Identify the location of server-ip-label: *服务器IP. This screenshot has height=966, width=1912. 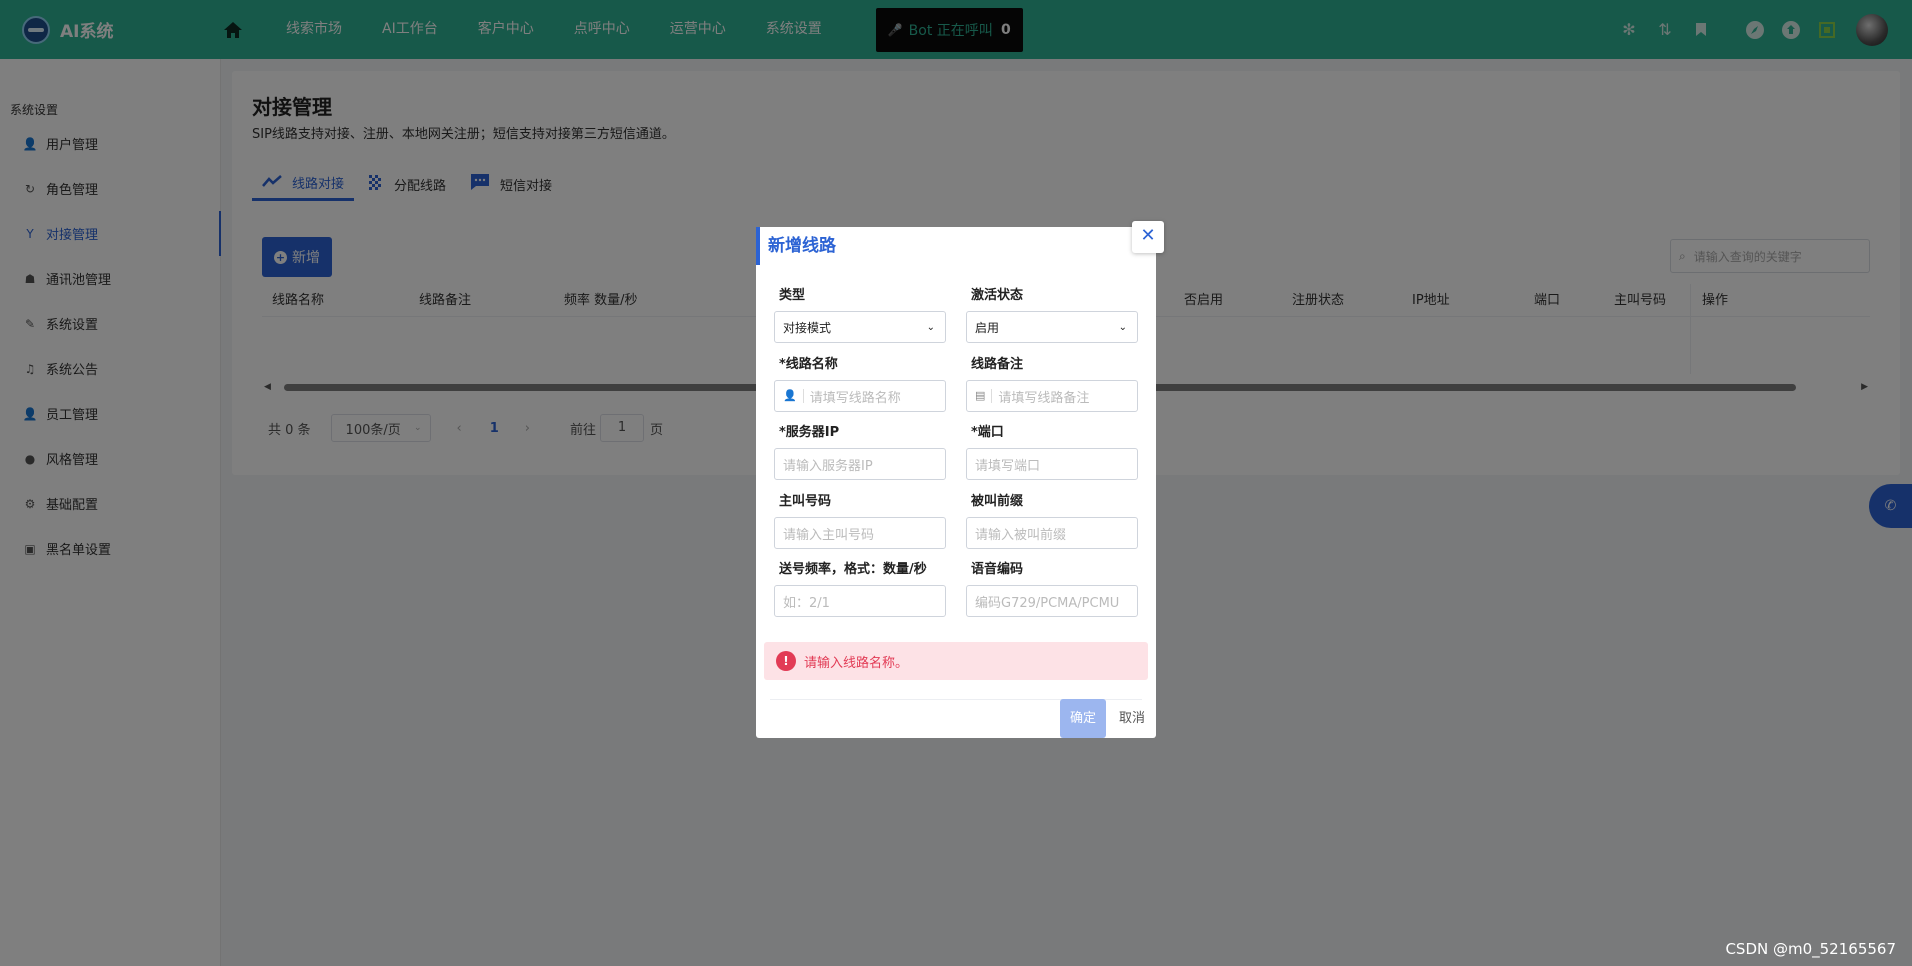
(809, 432).